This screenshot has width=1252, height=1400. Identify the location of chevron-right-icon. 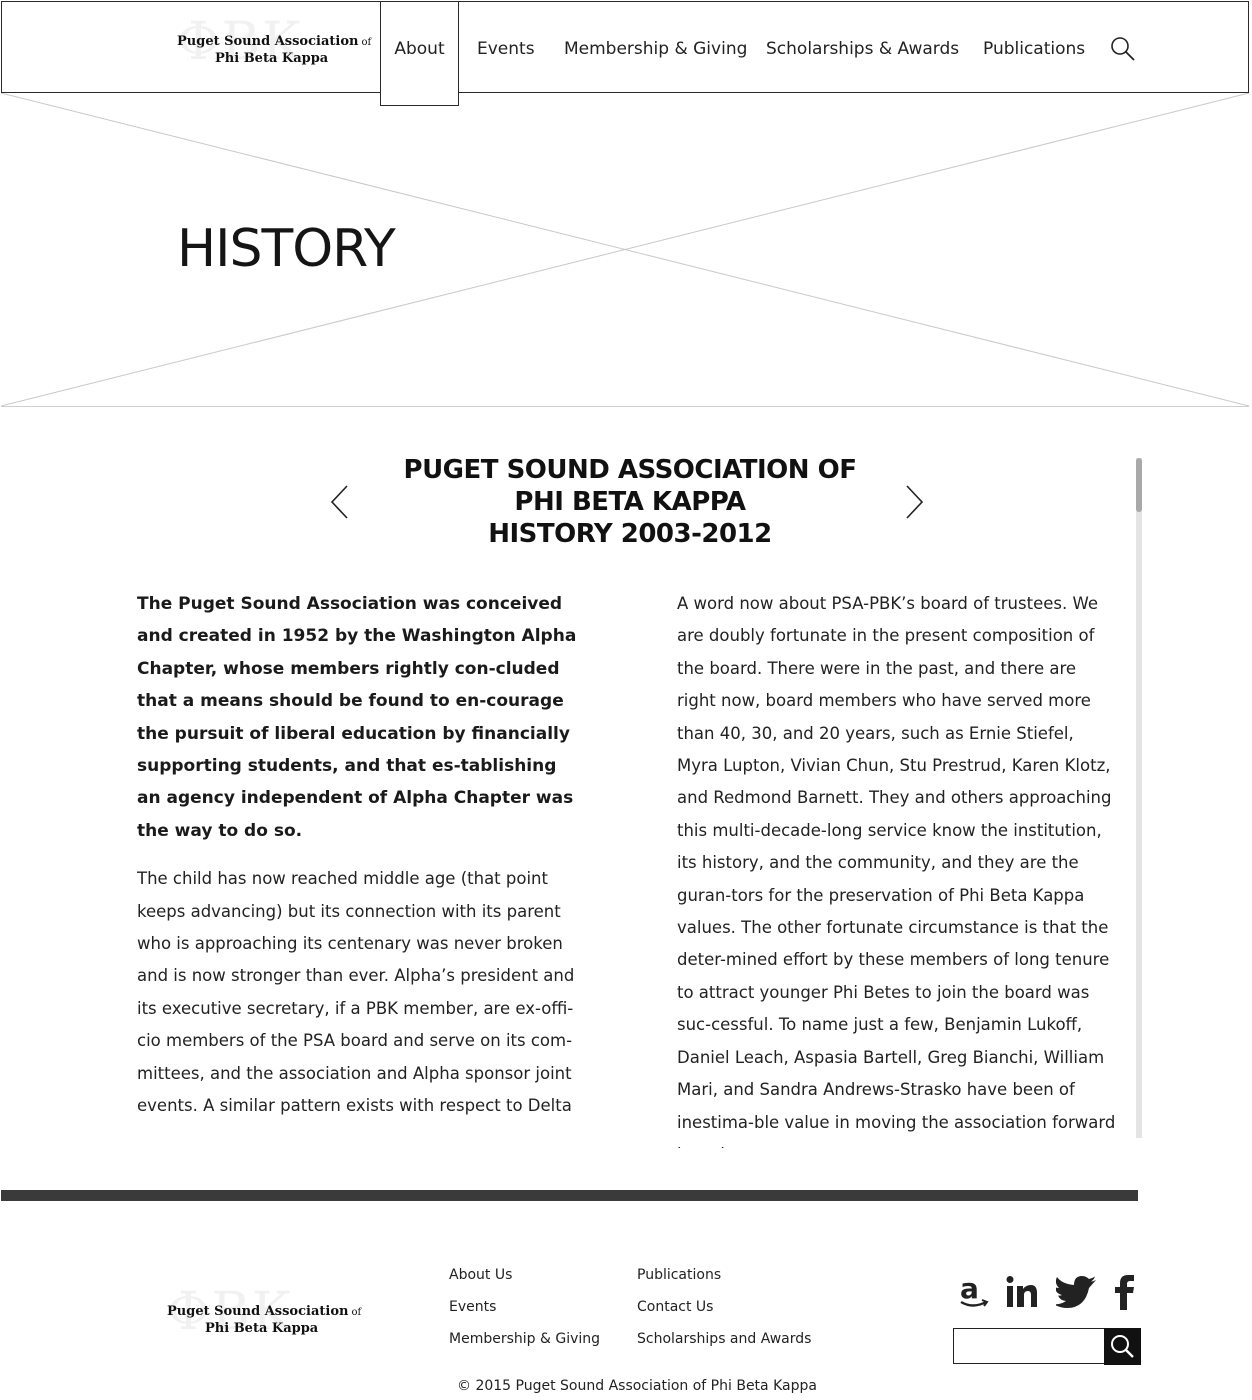
(914, 502).